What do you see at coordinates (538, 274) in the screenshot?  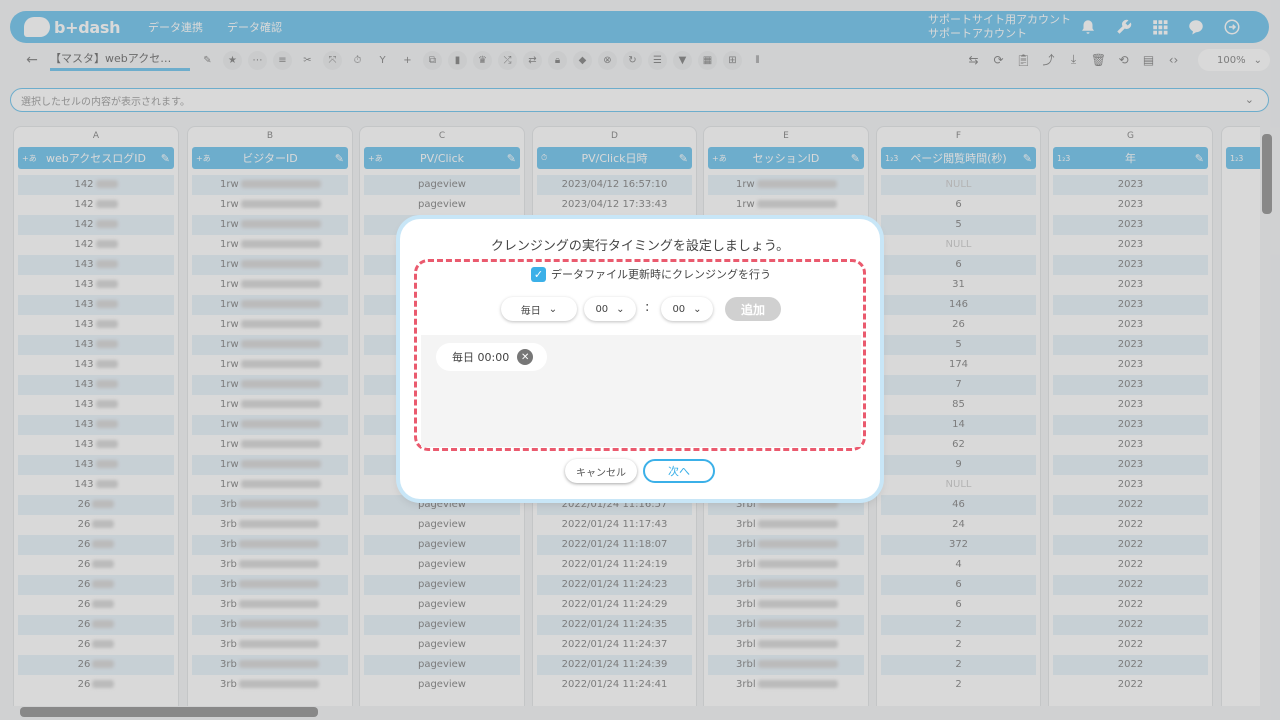 I see `checkbox-checked-icon: ✓` at bounding box center [538, 274].